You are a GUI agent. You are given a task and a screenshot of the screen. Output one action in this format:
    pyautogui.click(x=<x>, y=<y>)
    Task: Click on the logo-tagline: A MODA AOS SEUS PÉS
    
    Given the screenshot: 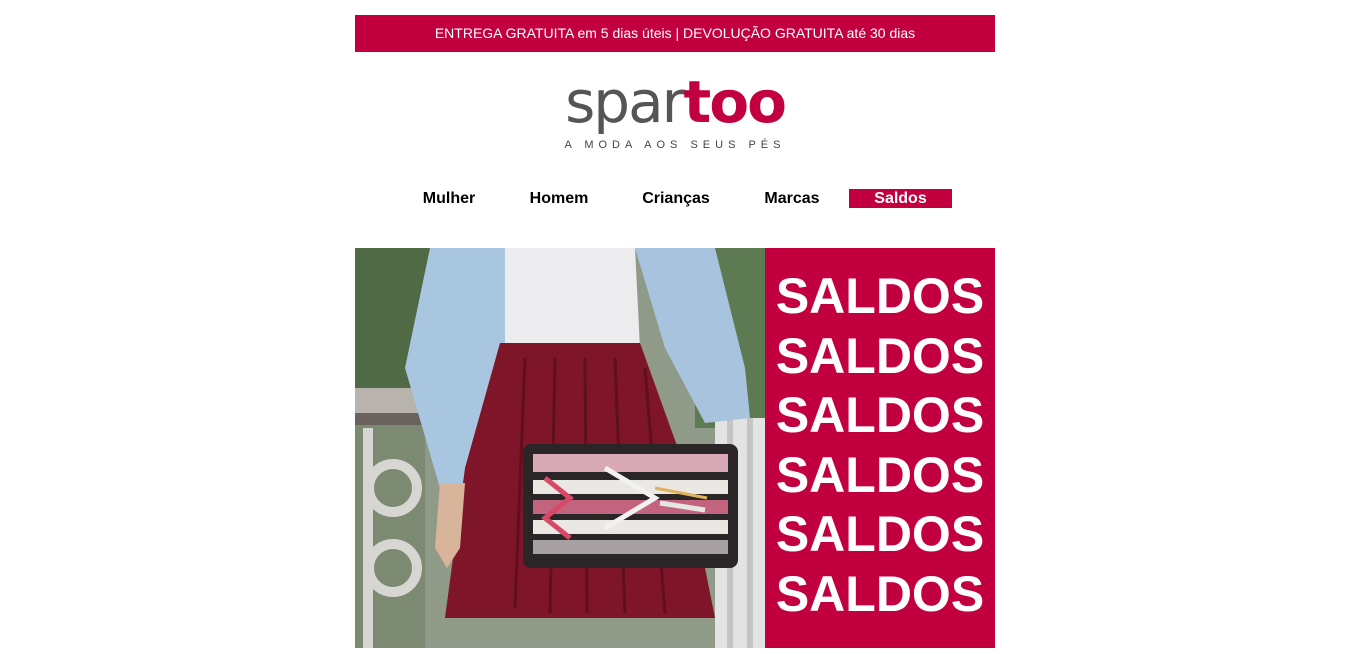 What is the action you would take?
    pyautogui.click(x=675, y=145)
    